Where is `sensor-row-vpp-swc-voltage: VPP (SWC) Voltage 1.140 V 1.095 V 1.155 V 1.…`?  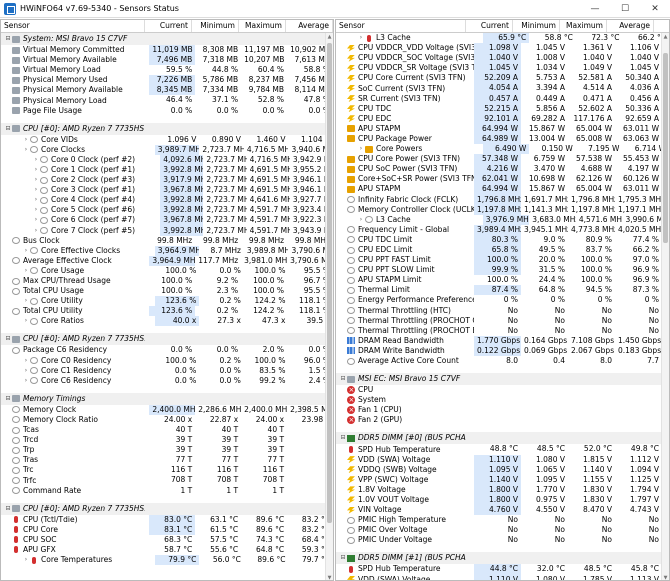 sensor-row-vpp-swc-voltage: VPP (SWC) Voltage 1.140 V 1.095 V 1.155 V 1.… is located at coordinates (502, 479).